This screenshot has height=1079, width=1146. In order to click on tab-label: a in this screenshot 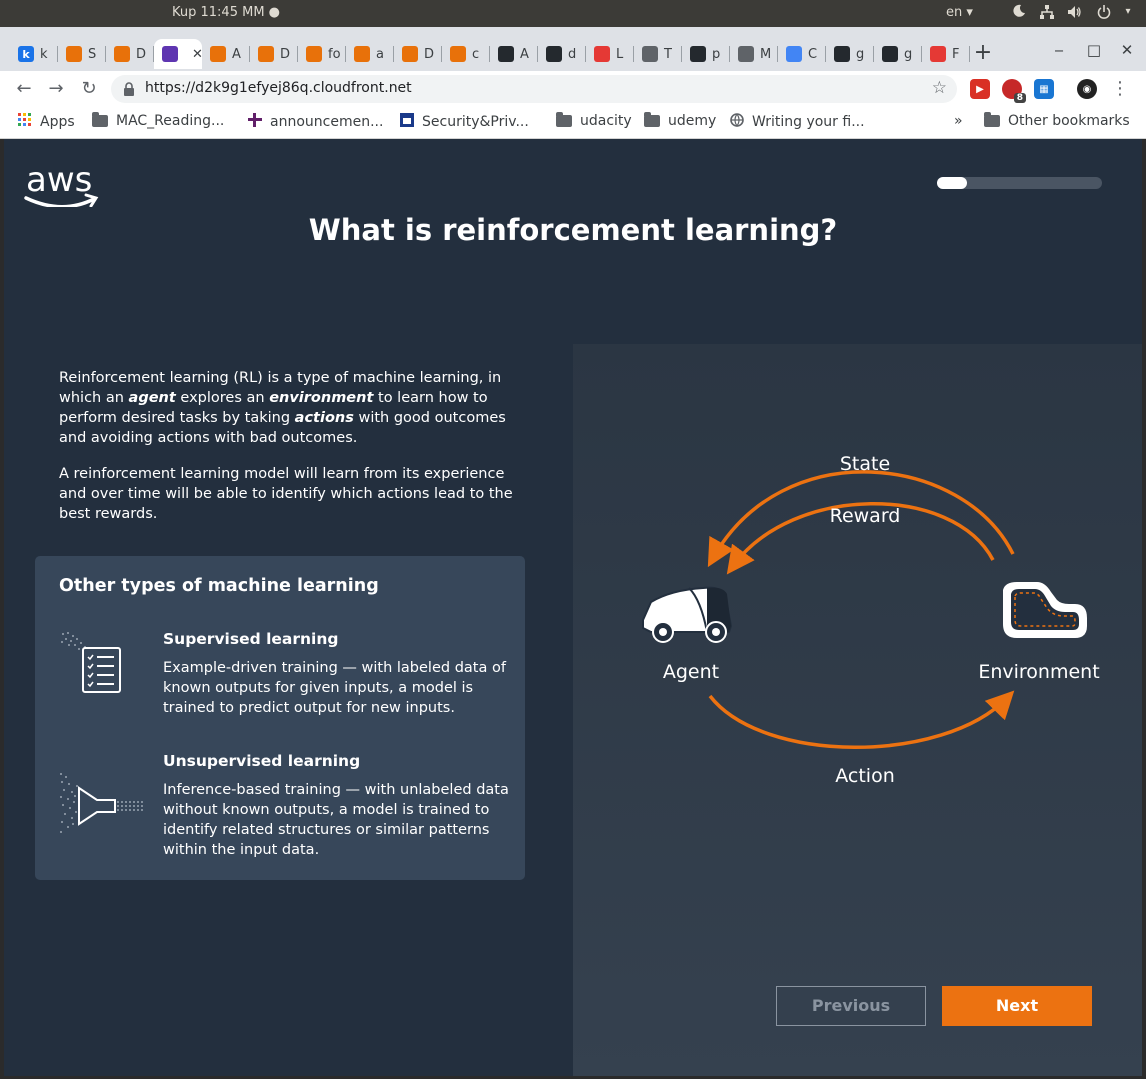, I will do `click(380, 54)`.